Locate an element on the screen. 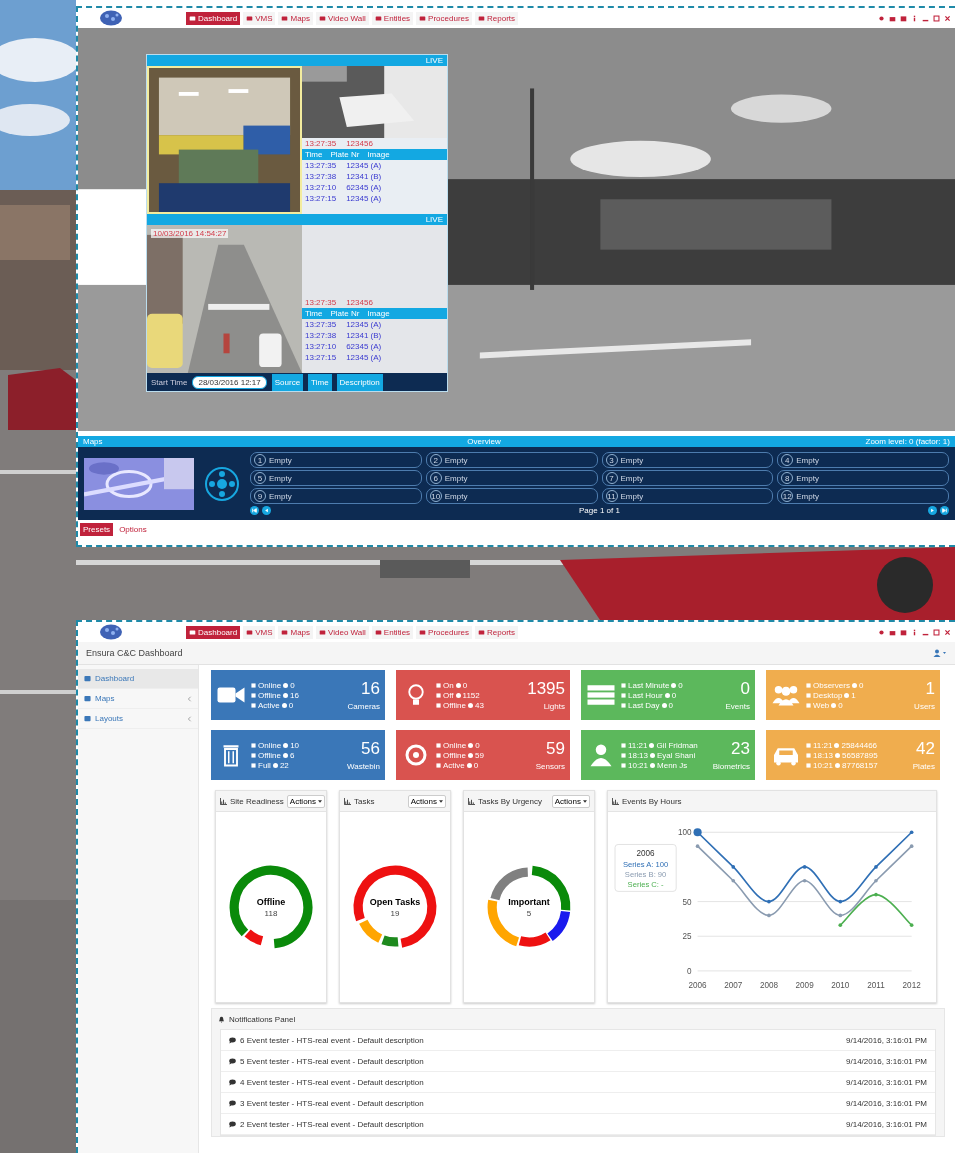 This screenshot has width=955, height=1153. notification-text: 6 Event tester - HTS-real event - Default description is located at coordinates (332, 1040).